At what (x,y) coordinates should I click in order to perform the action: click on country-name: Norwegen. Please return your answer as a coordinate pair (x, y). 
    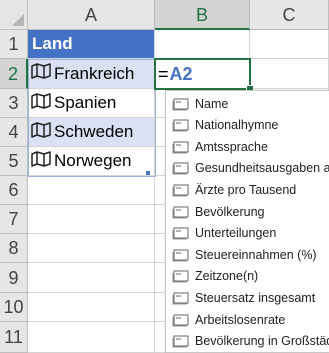
    Looking at the image, I should click on (93, 160).